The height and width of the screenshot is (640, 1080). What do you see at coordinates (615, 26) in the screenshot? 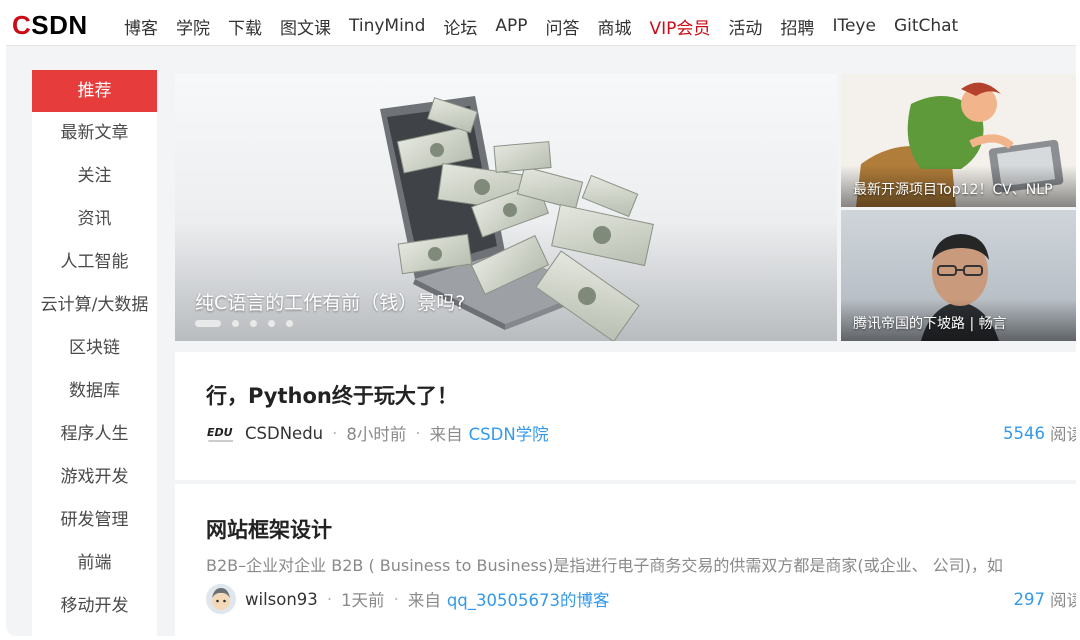
I see `nav-item-mall: 商城` at bounding box center [615, 26].